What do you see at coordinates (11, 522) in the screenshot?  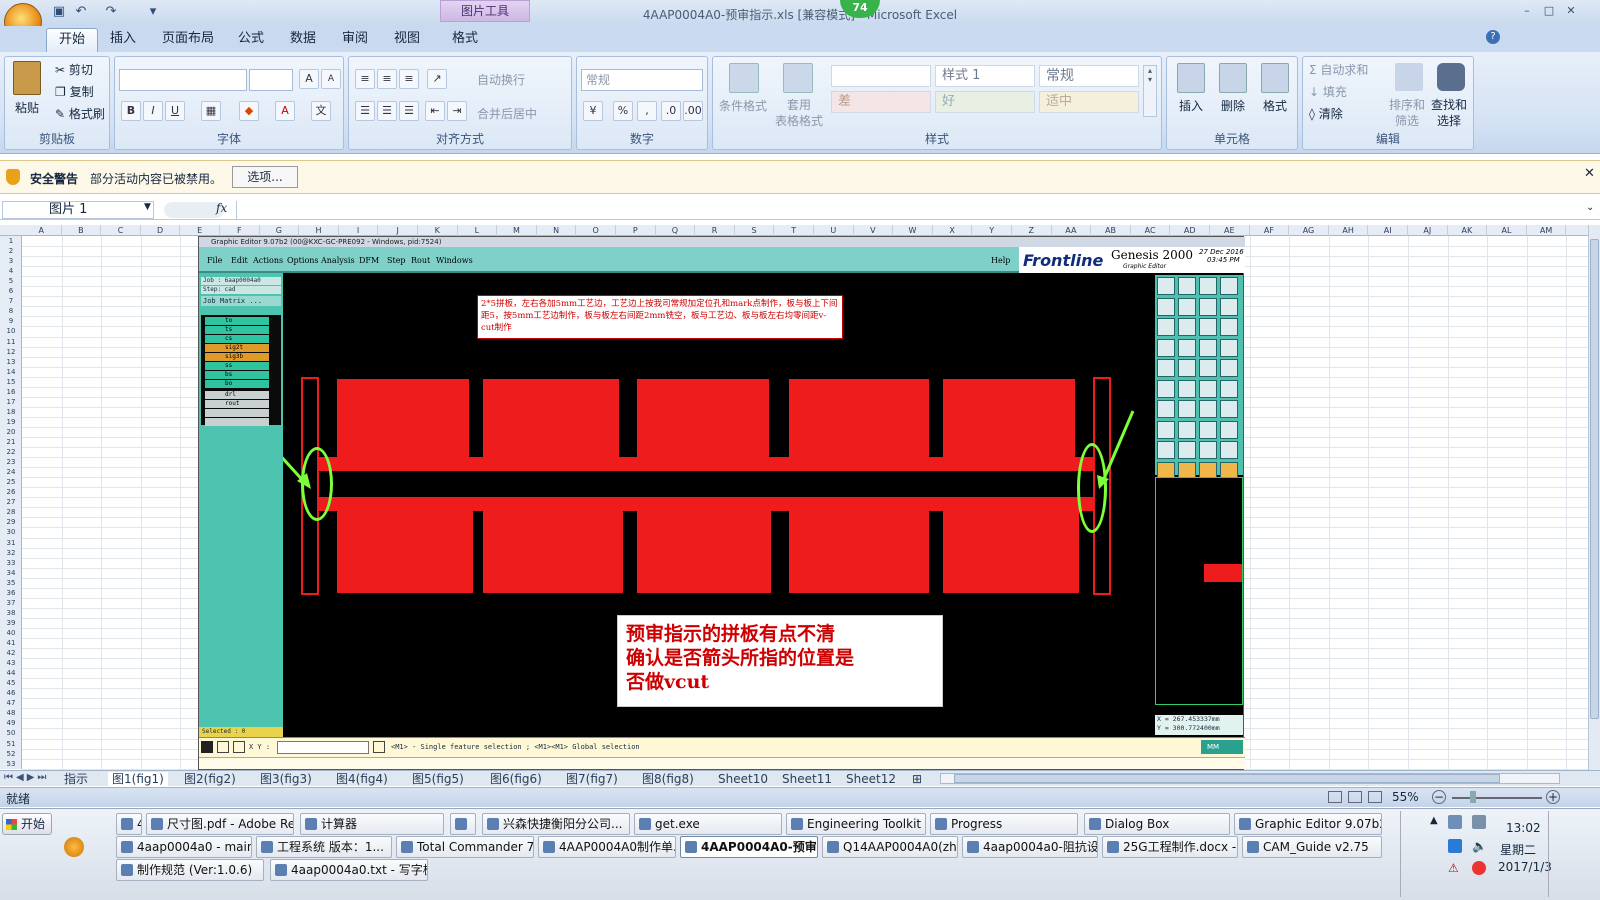 I see `row-header: 29` at bounding box center [11, 522].